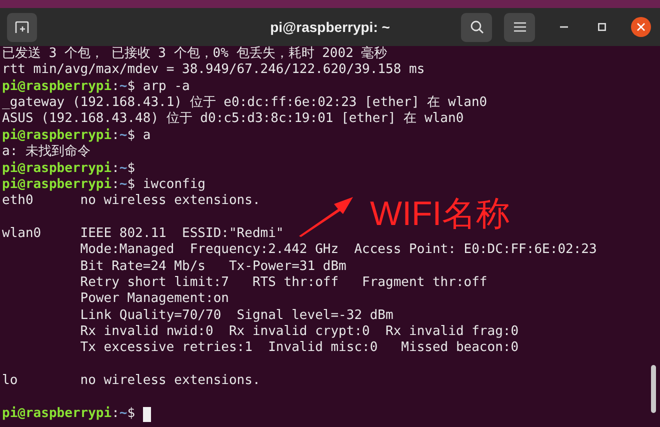 The image size is (660, 427). Describe the element at coordinates (146, 136) in the screenshot. I see `command-text: a` at that location.